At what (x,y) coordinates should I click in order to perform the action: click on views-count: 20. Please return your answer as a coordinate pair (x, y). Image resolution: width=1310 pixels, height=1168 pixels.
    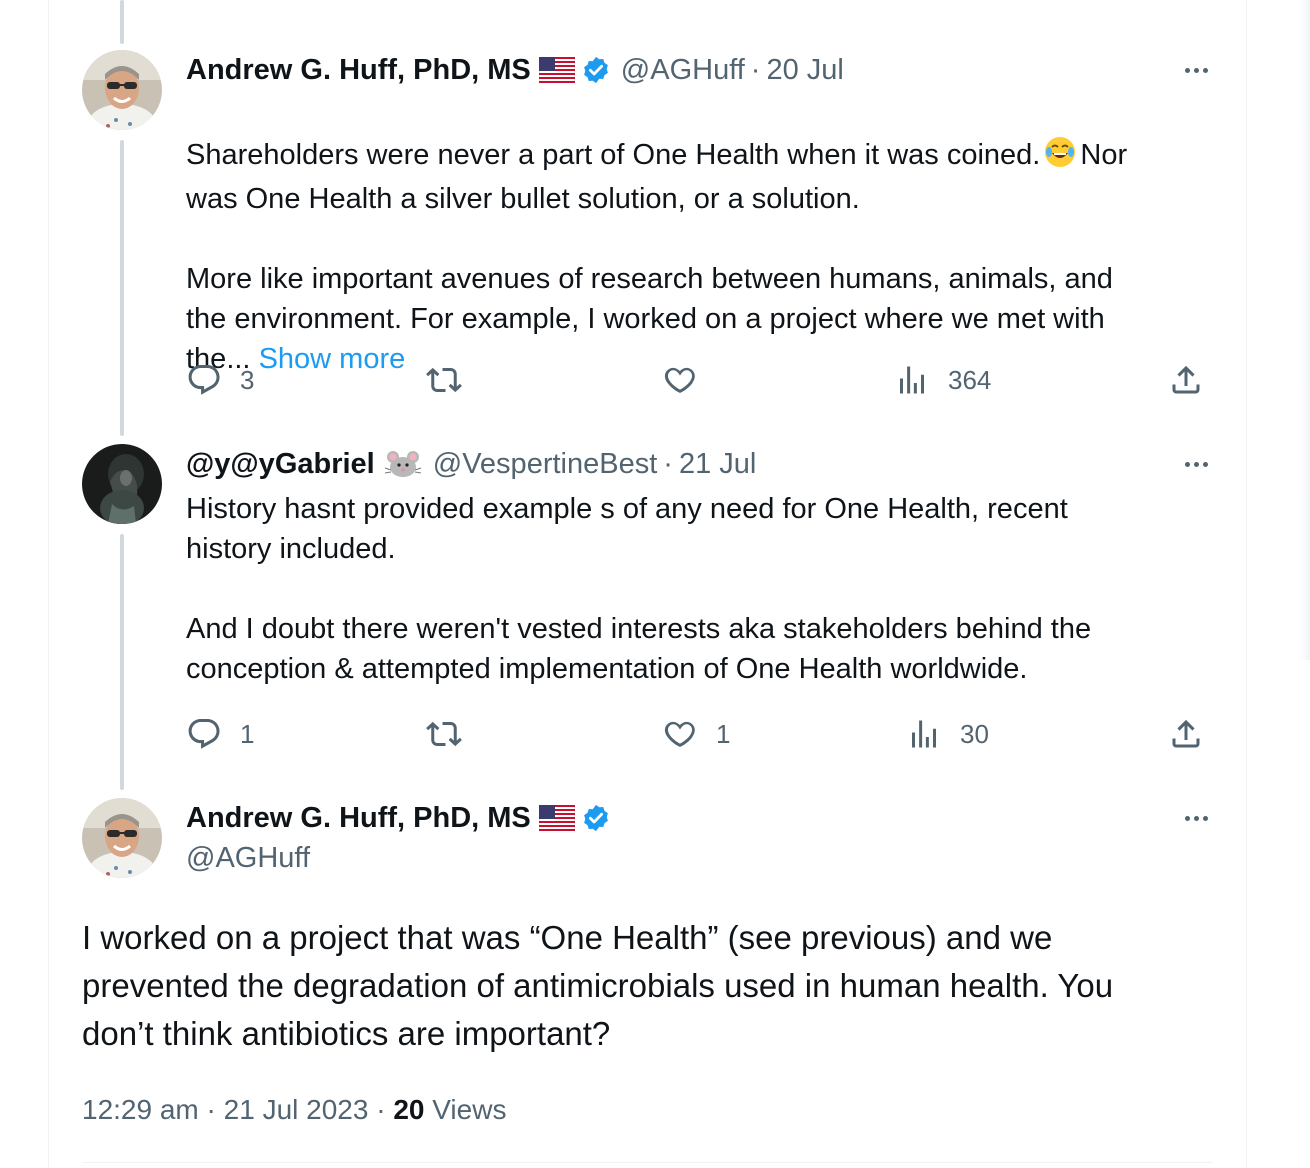
    Looking at the image, I should click on (409, 1109).